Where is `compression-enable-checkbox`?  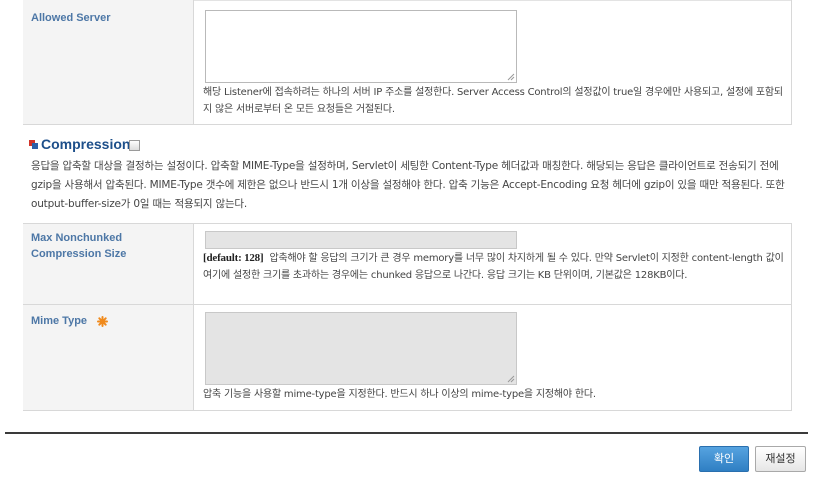
compression-enable-checkbox is located at coordinates (134, 145).